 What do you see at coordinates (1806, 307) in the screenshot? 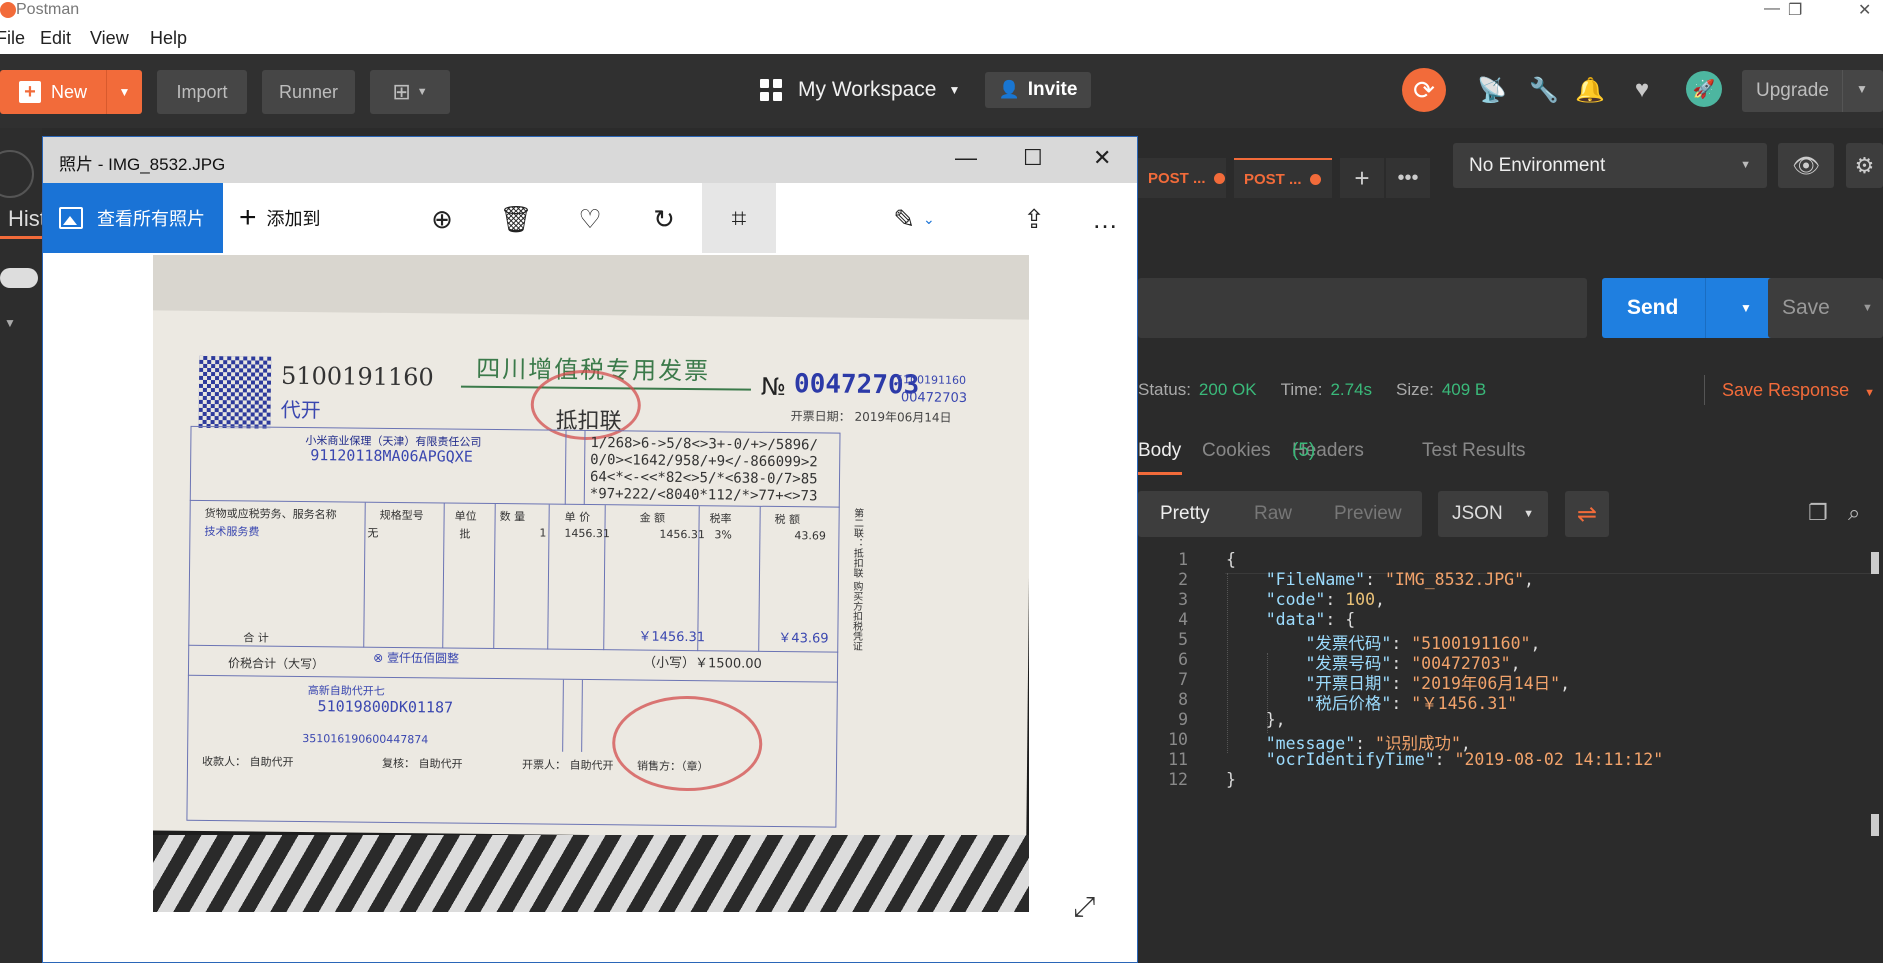
I see `save-label: Save` at bounding box center [1806, 307].